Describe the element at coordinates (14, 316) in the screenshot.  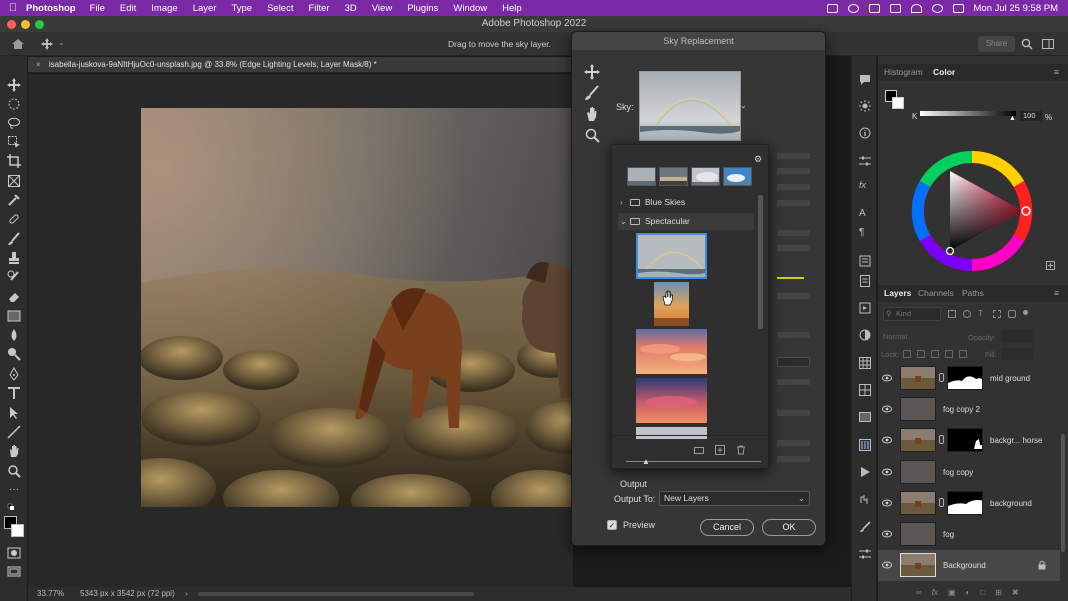
I see `gradient-tool-icon` at that location.